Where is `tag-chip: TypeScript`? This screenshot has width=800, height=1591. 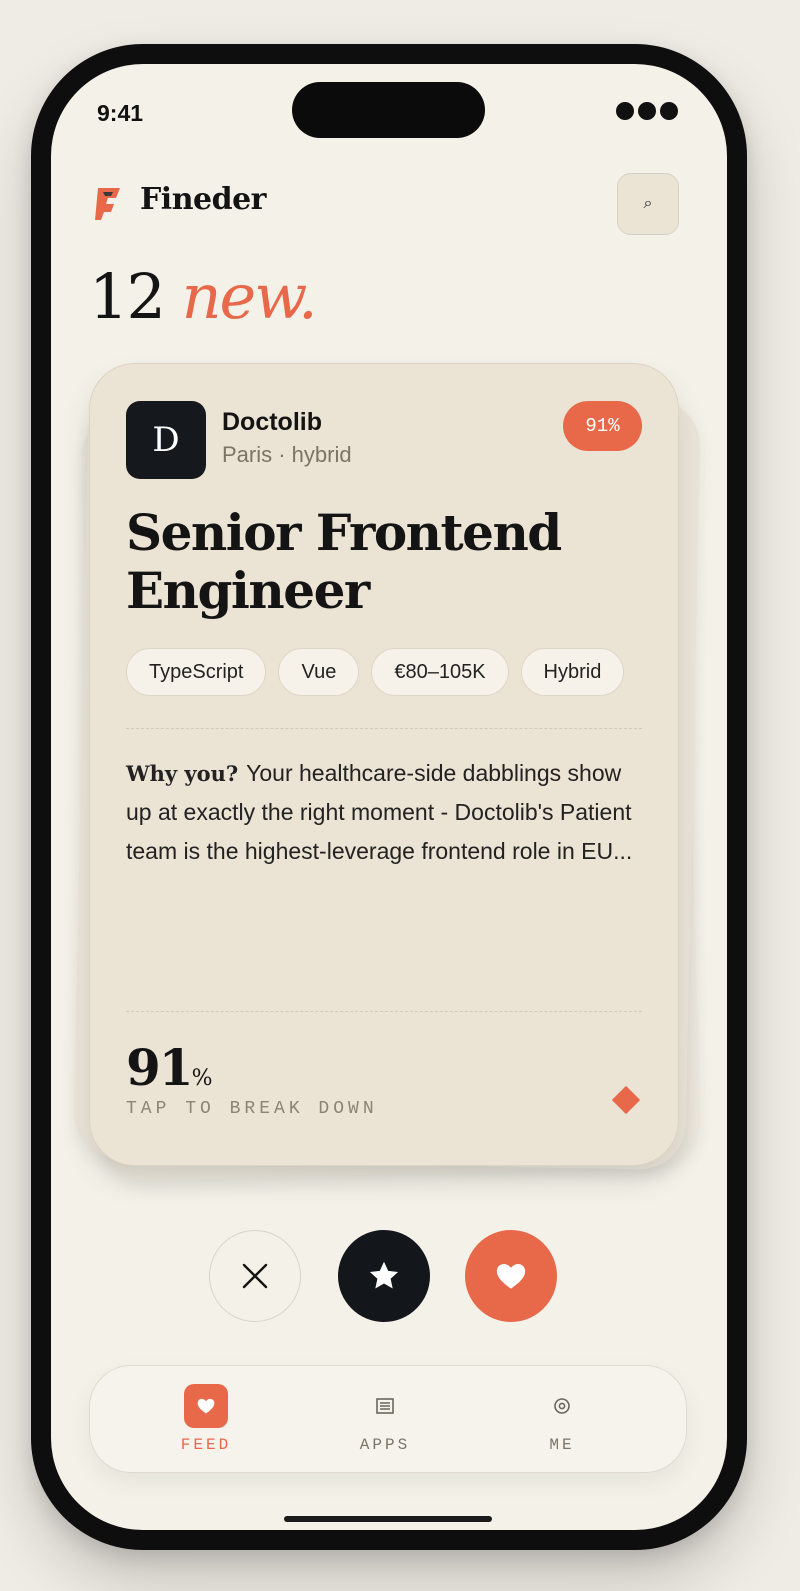
tag-chip: TypeScript is located at coordinates (196, 672).